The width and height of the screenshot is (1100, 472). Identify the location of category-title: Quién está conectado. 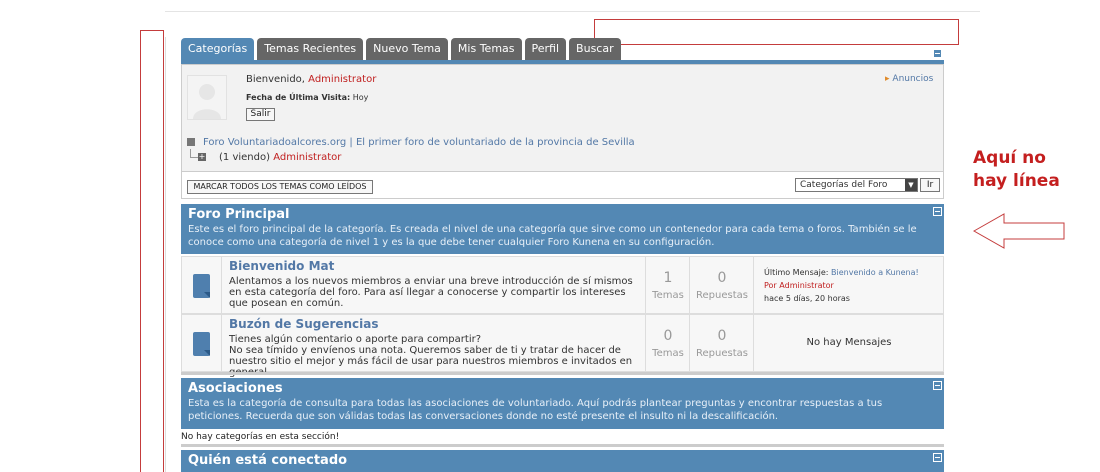
(267, 460).